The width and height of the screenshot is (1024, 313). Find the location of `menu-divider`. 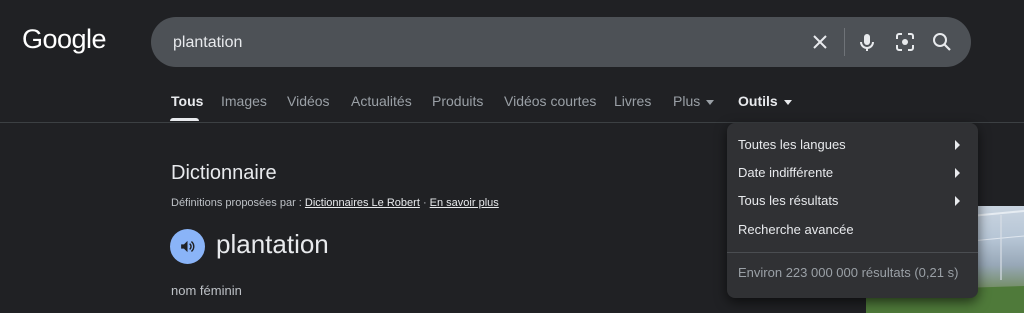

menu-divider is located at coordinates (852, 252).